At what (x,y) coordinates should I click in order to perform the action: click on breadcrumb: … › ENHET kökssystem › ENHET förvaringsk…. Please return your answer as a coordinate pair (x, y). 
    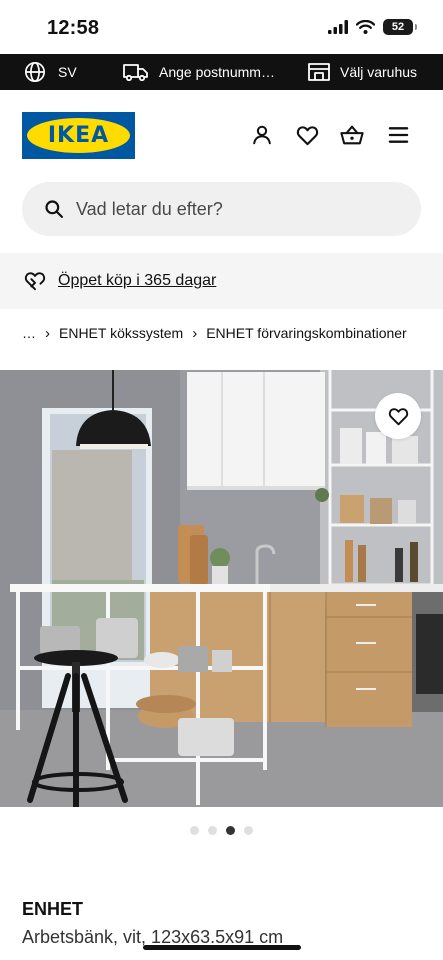
    Looking at the image, I should click on (214, 333).